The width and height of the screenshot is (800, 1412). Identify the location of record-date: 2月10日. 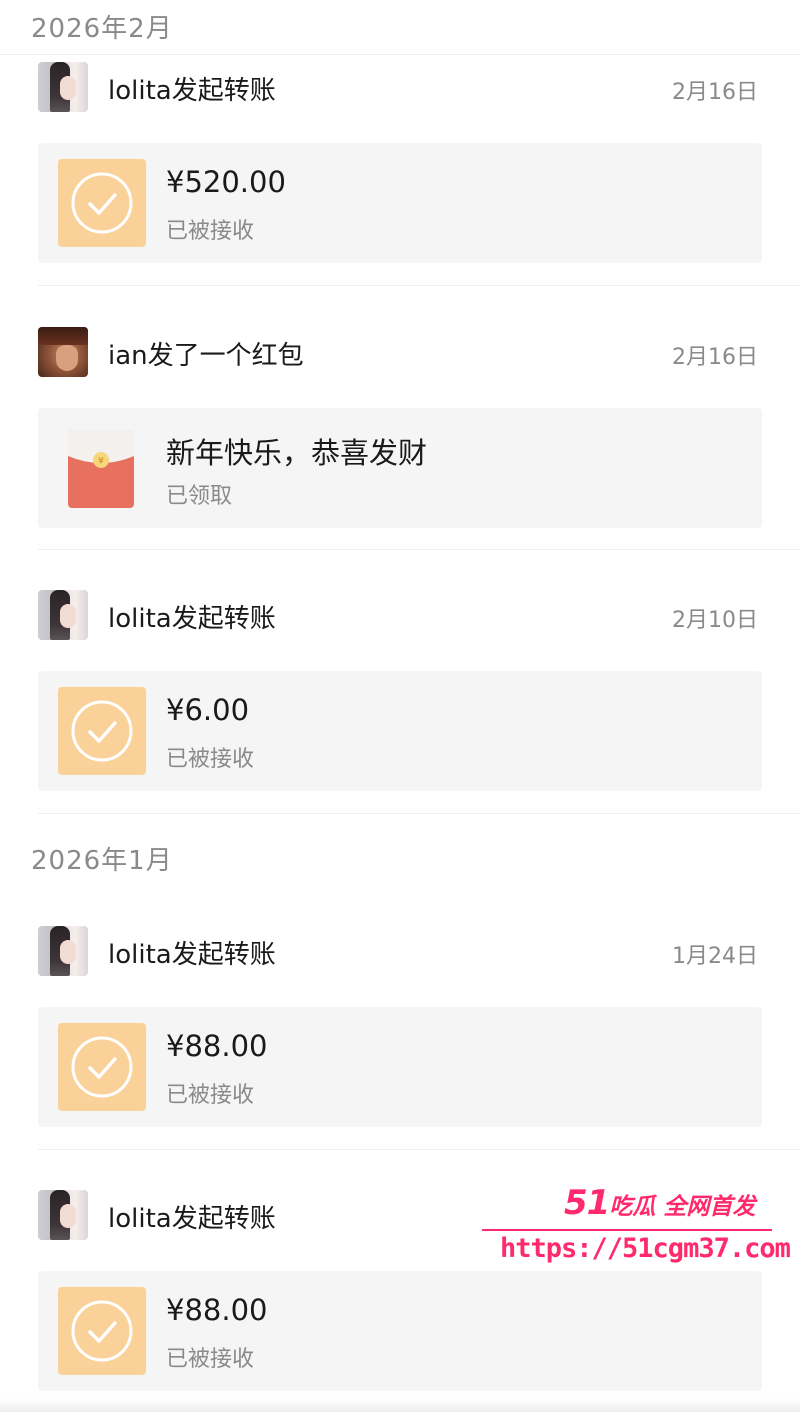
(715, 620).